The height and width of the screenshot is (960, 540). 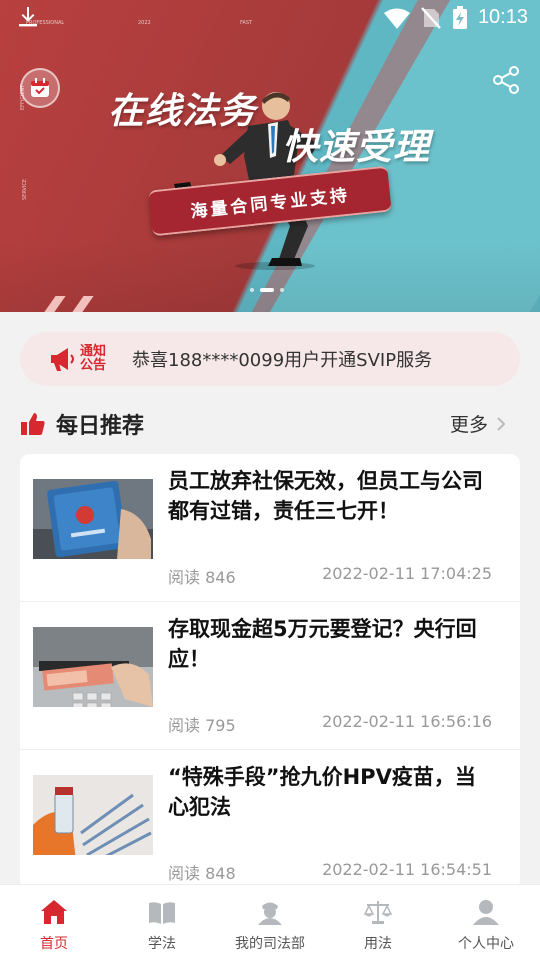 I want to click on status-time: 10:13, so click(x=502, y=17).